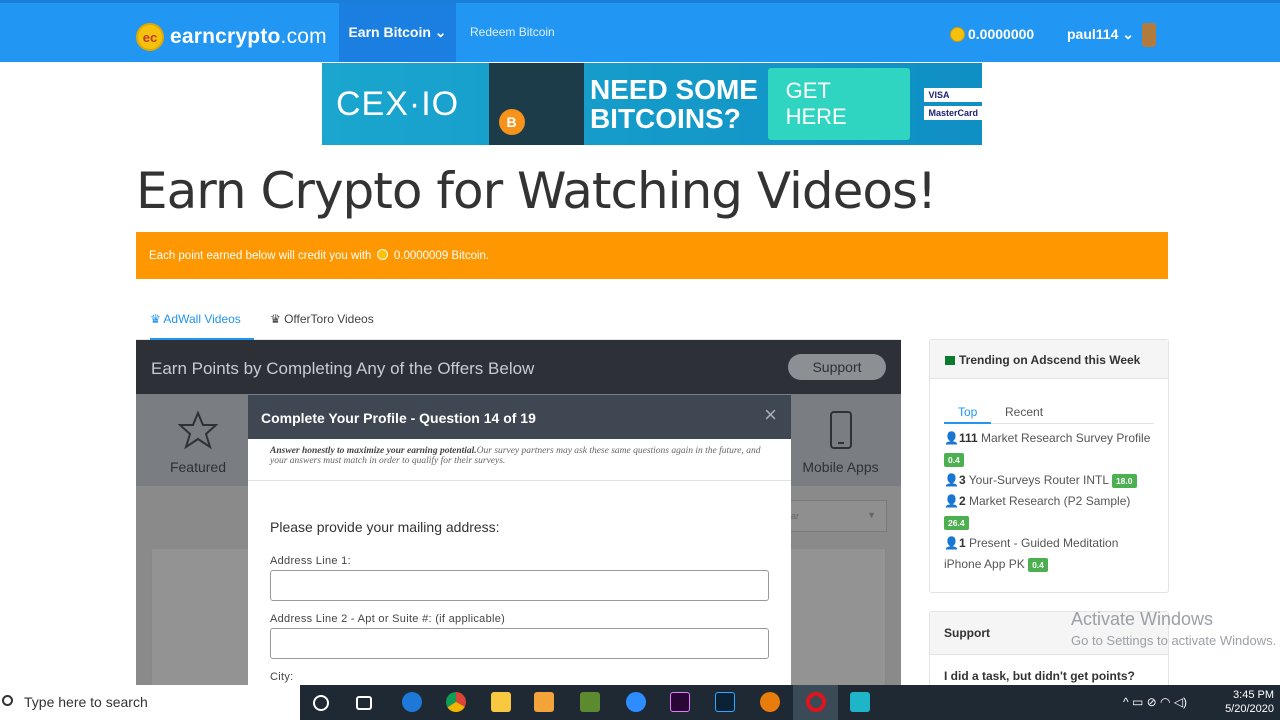 The image size is (1280, 720). Describe the element at coordinates (1124, 480) in the screenshot. I see `points-badge: 18.0` at that location.